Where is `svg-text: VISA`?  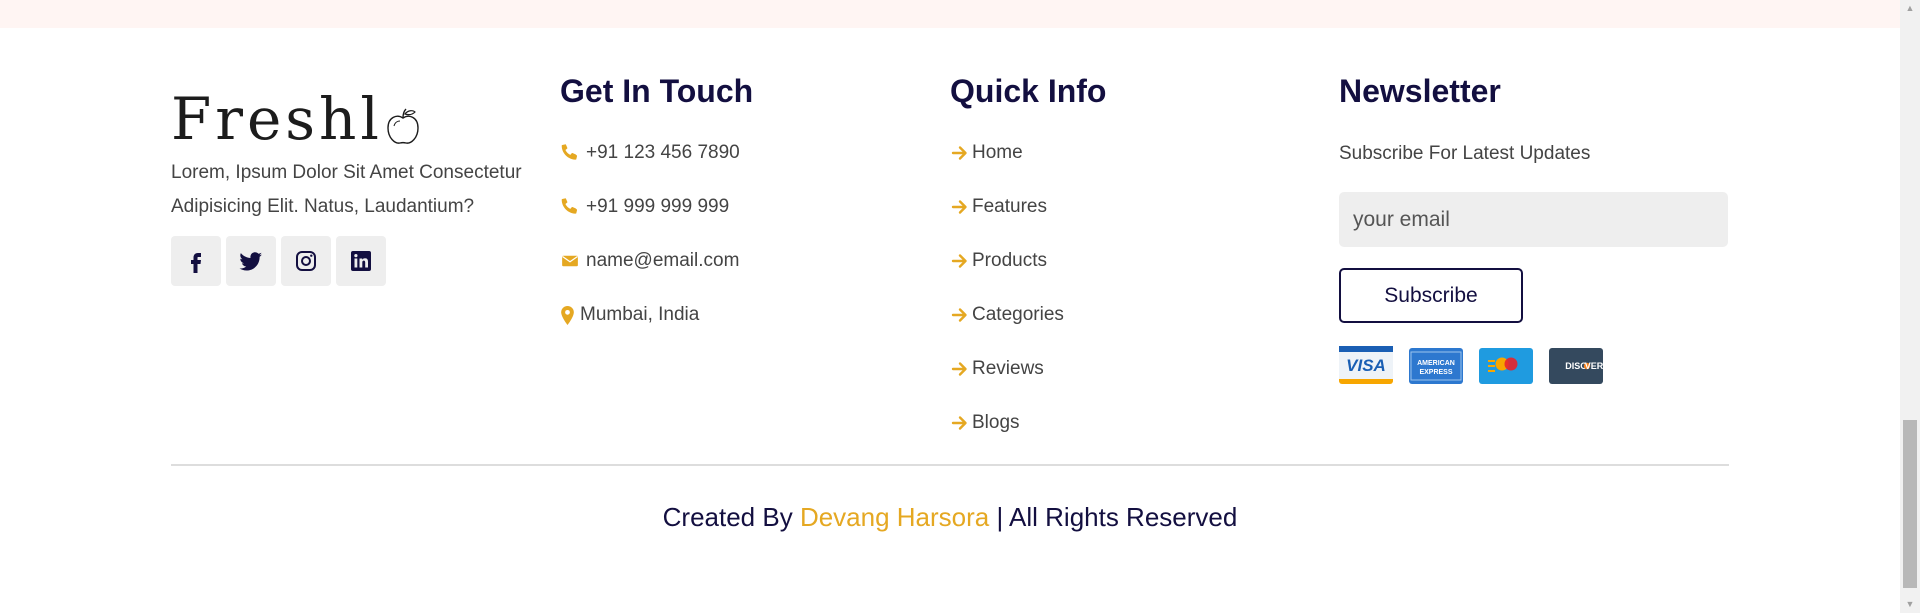
svg-text: VISA is located at coordinates (1366, 365).